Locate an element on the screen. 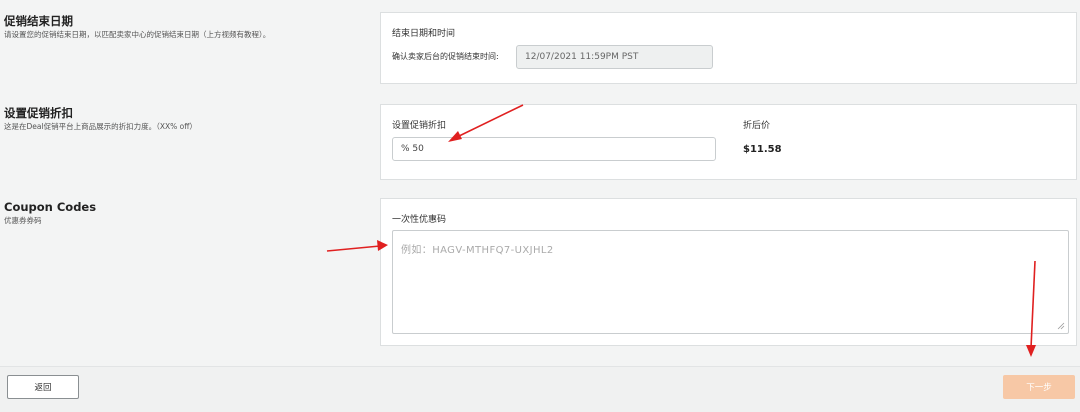  resize-handle-icon is located at coordinates (1061, 326).